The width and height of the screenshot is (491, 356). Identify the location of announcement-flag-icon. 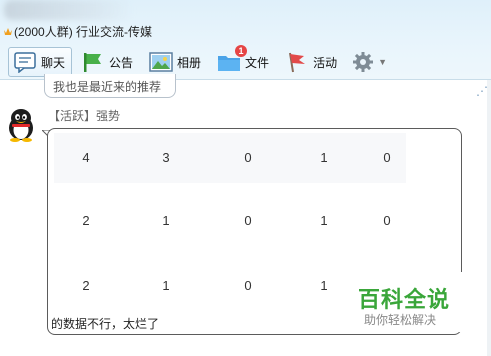
(93, 62).